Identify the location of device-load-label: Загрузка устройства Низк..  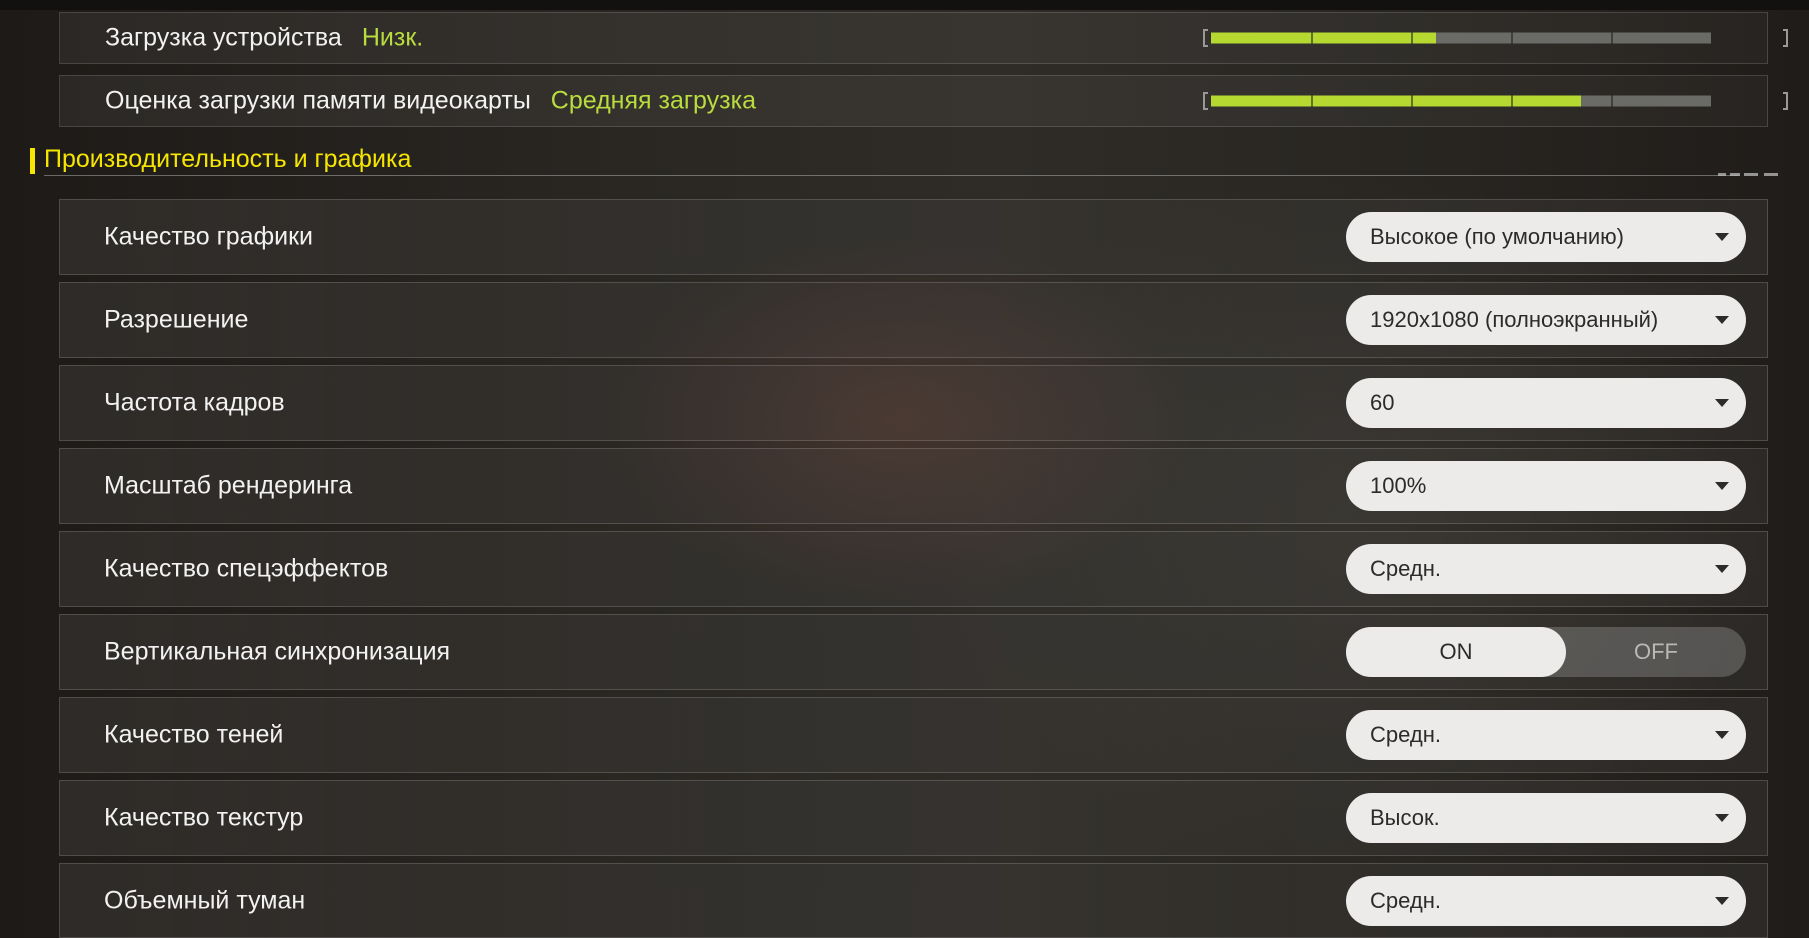
(264, 38).